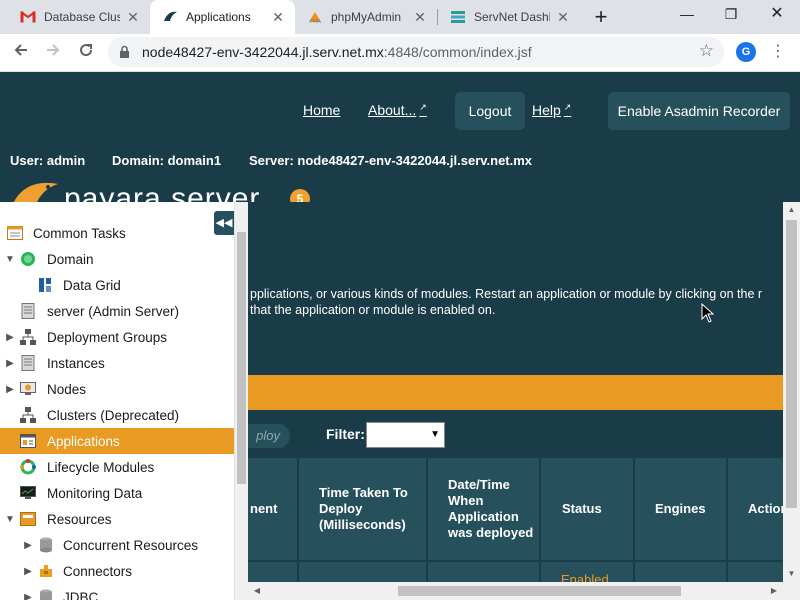 This screenshot has width=800, height=600. What do you see at coordinates (117, 519) in the screenshot?
I see `tree-item-resources: ▼ Resources` at bounding box center [117, 519].